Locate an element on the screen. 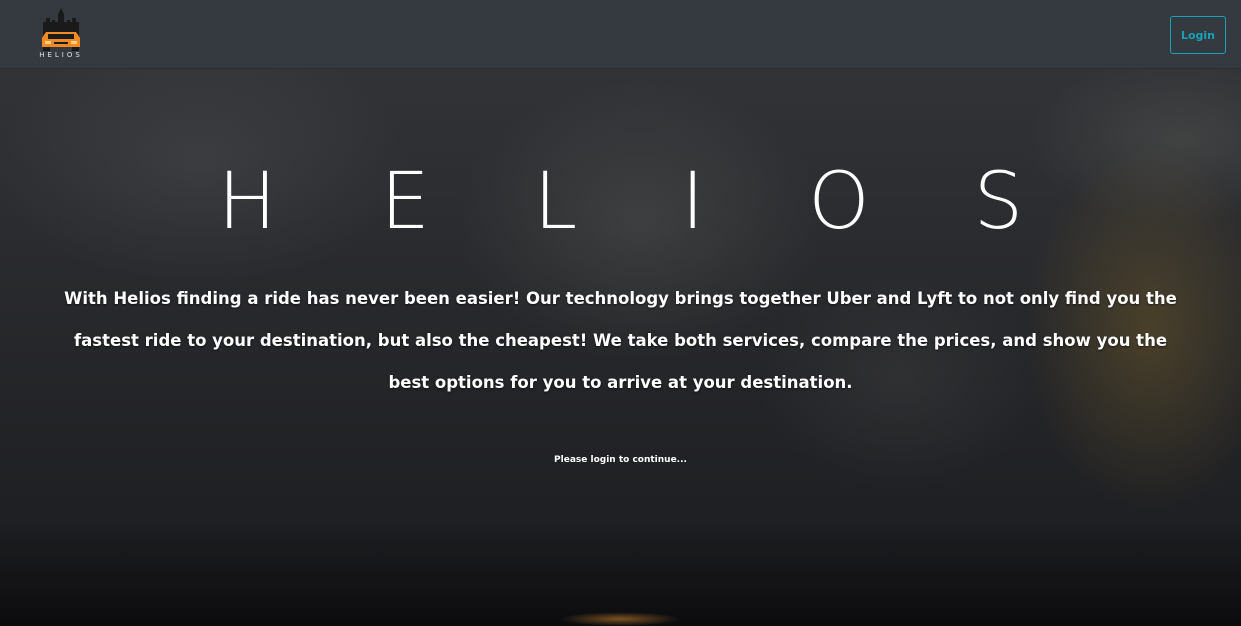  hero-background-glow is located at coordinates (620, 619).